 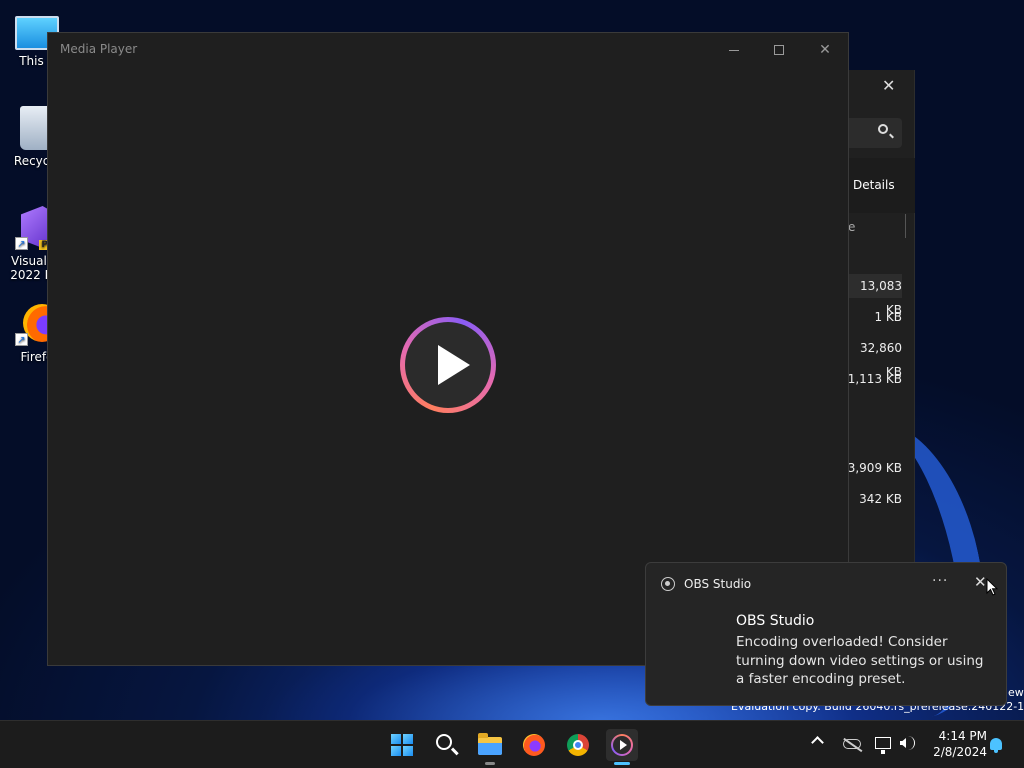 I want to click on taskbar-media-player, so click(x=622, y=747).